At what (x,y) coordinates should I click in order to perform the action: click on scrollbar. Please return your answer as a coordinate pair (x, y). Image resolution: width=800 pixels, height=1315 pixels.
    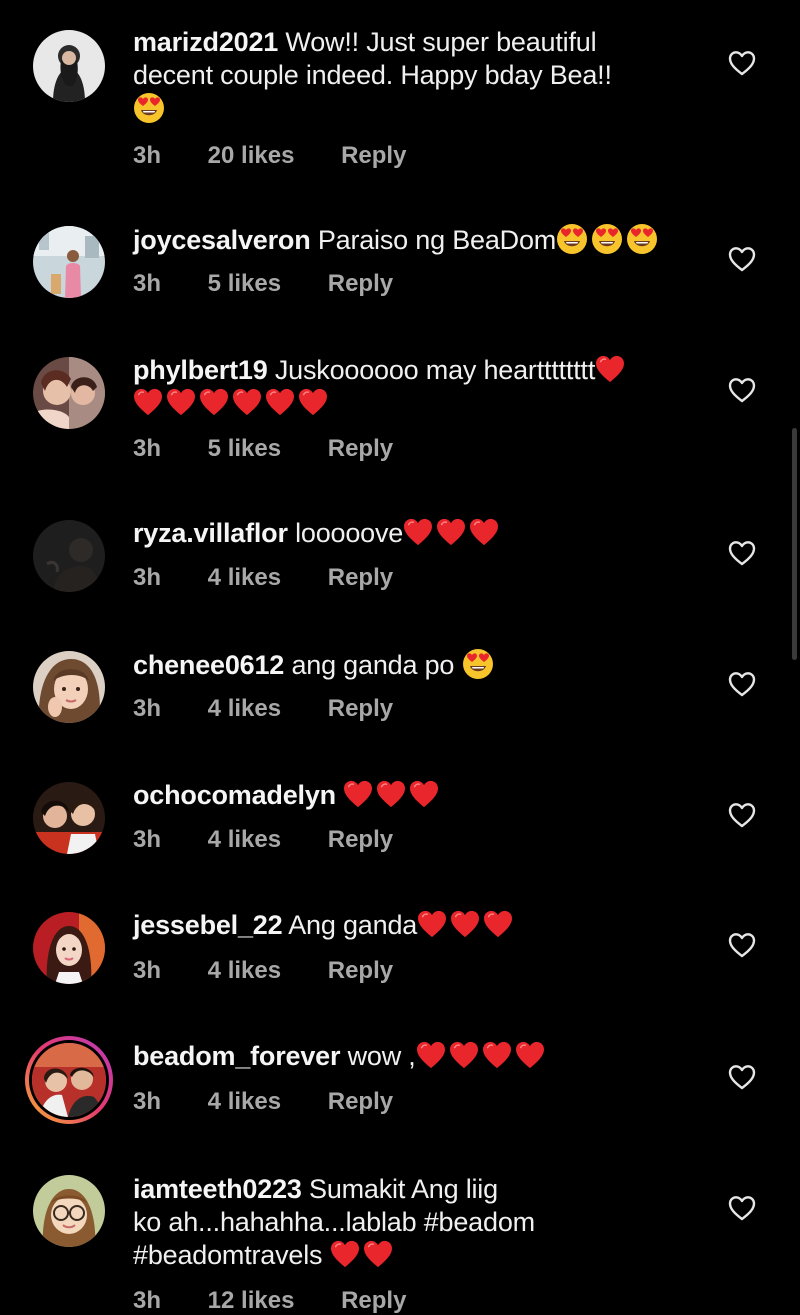
    Looking at the image, I should click on (794, 544).